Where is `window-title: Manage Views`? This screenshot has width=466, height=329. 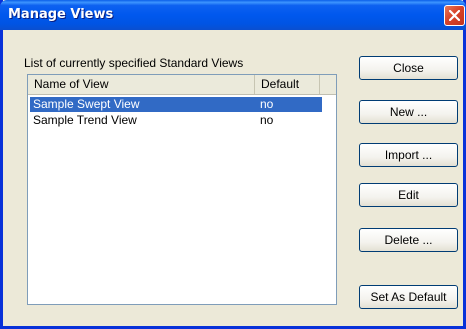 window-title: Manage Views is located at coordinates (61, 14).